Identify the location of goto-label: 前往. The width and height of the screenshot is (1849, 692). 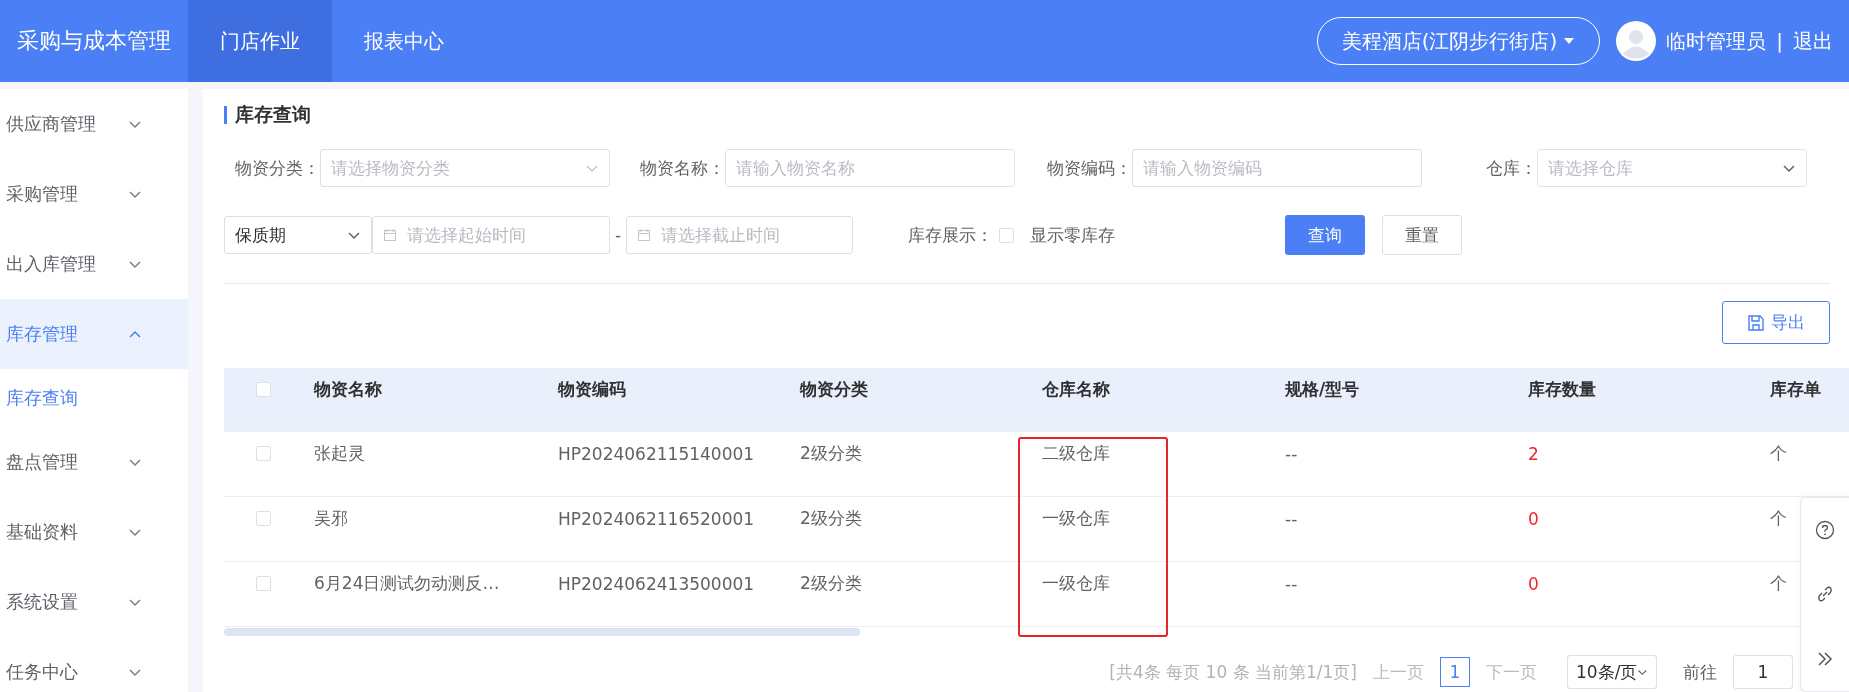
(1700, 672).